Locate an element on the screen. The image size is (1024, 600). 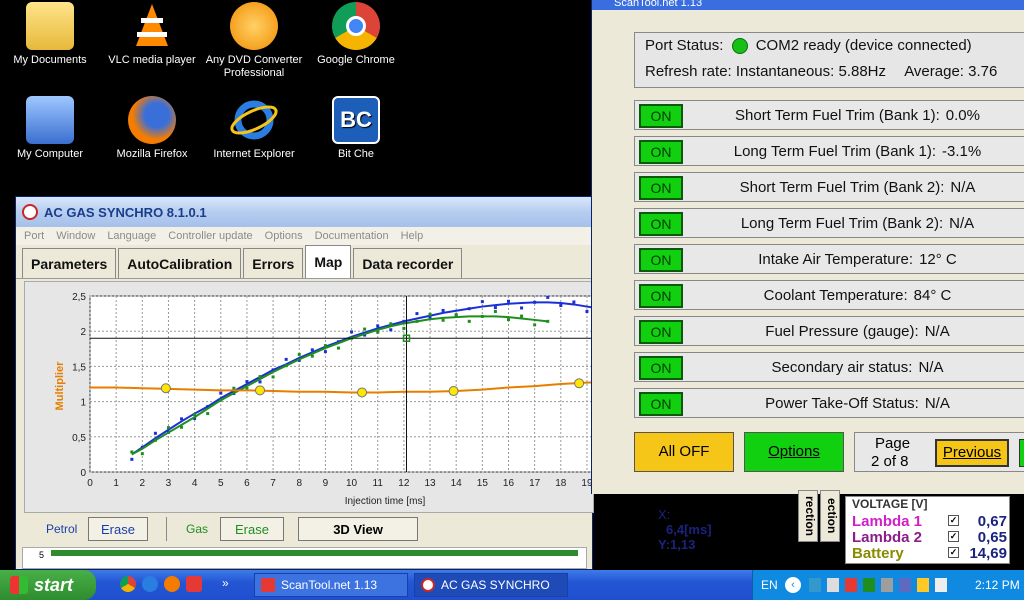
desktop-icon-chrome: Google Chrome is located at coordinates (356, 34).